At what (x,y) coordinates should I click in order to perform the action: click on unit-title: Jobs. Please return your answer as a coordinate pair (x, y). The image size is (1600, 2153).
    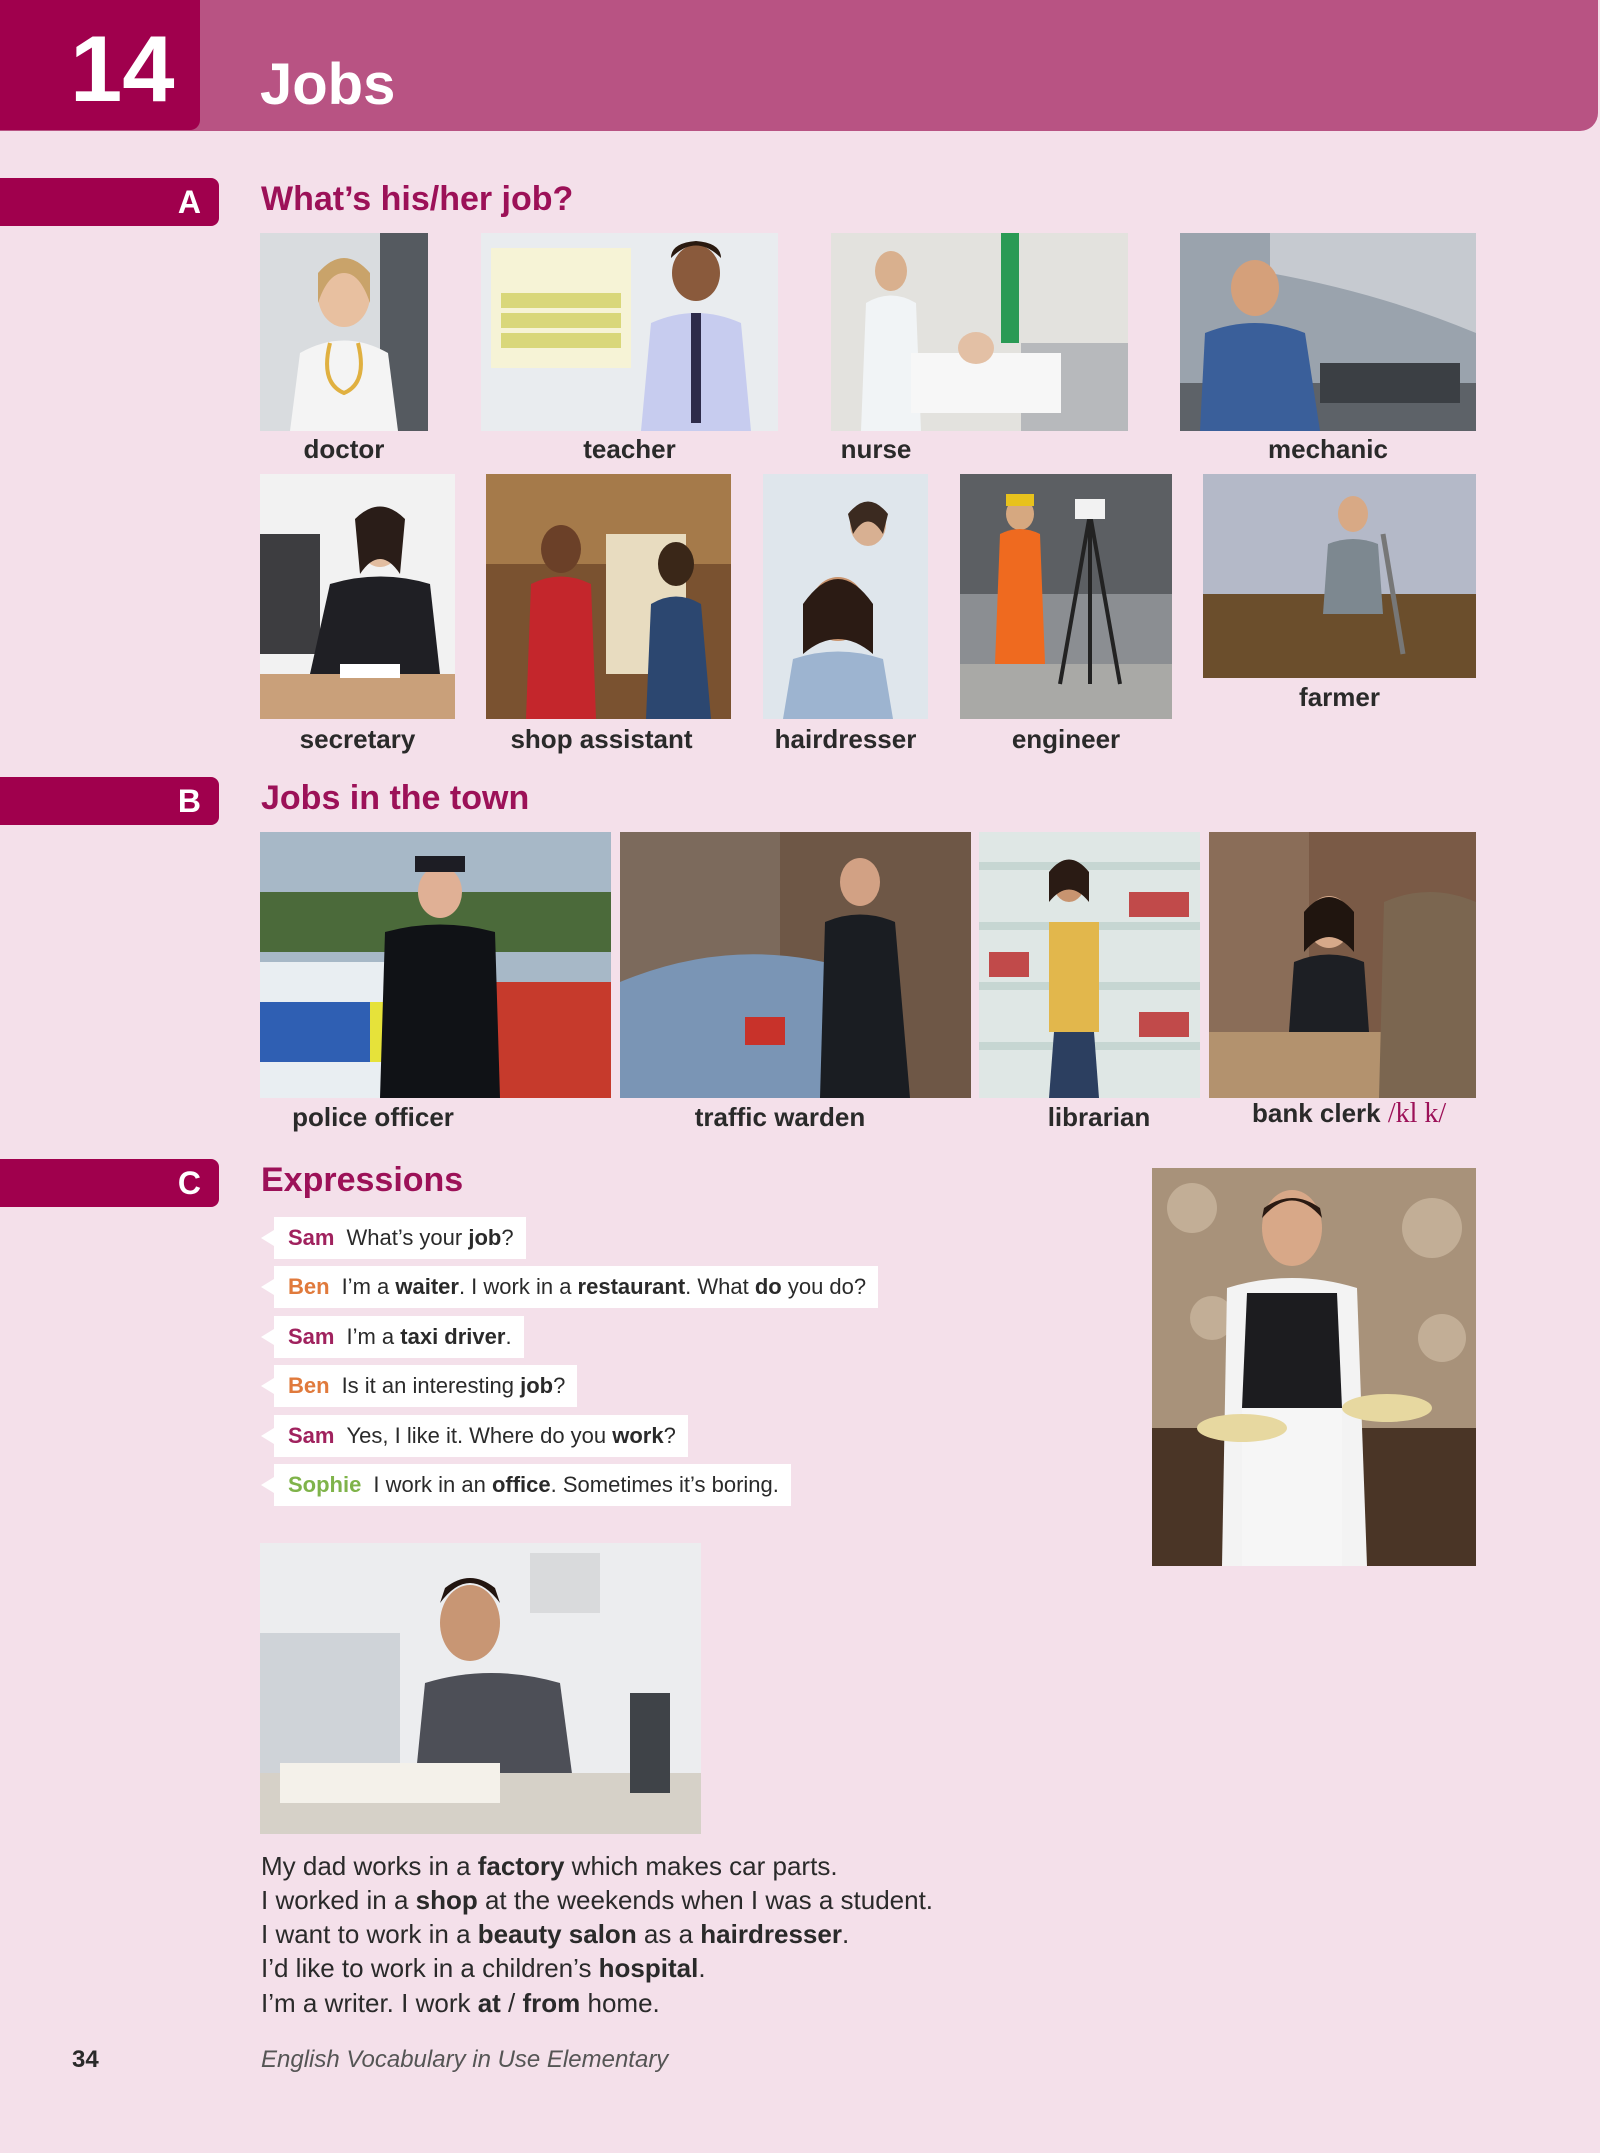
    Looking at the image, I should click on (328, 84).